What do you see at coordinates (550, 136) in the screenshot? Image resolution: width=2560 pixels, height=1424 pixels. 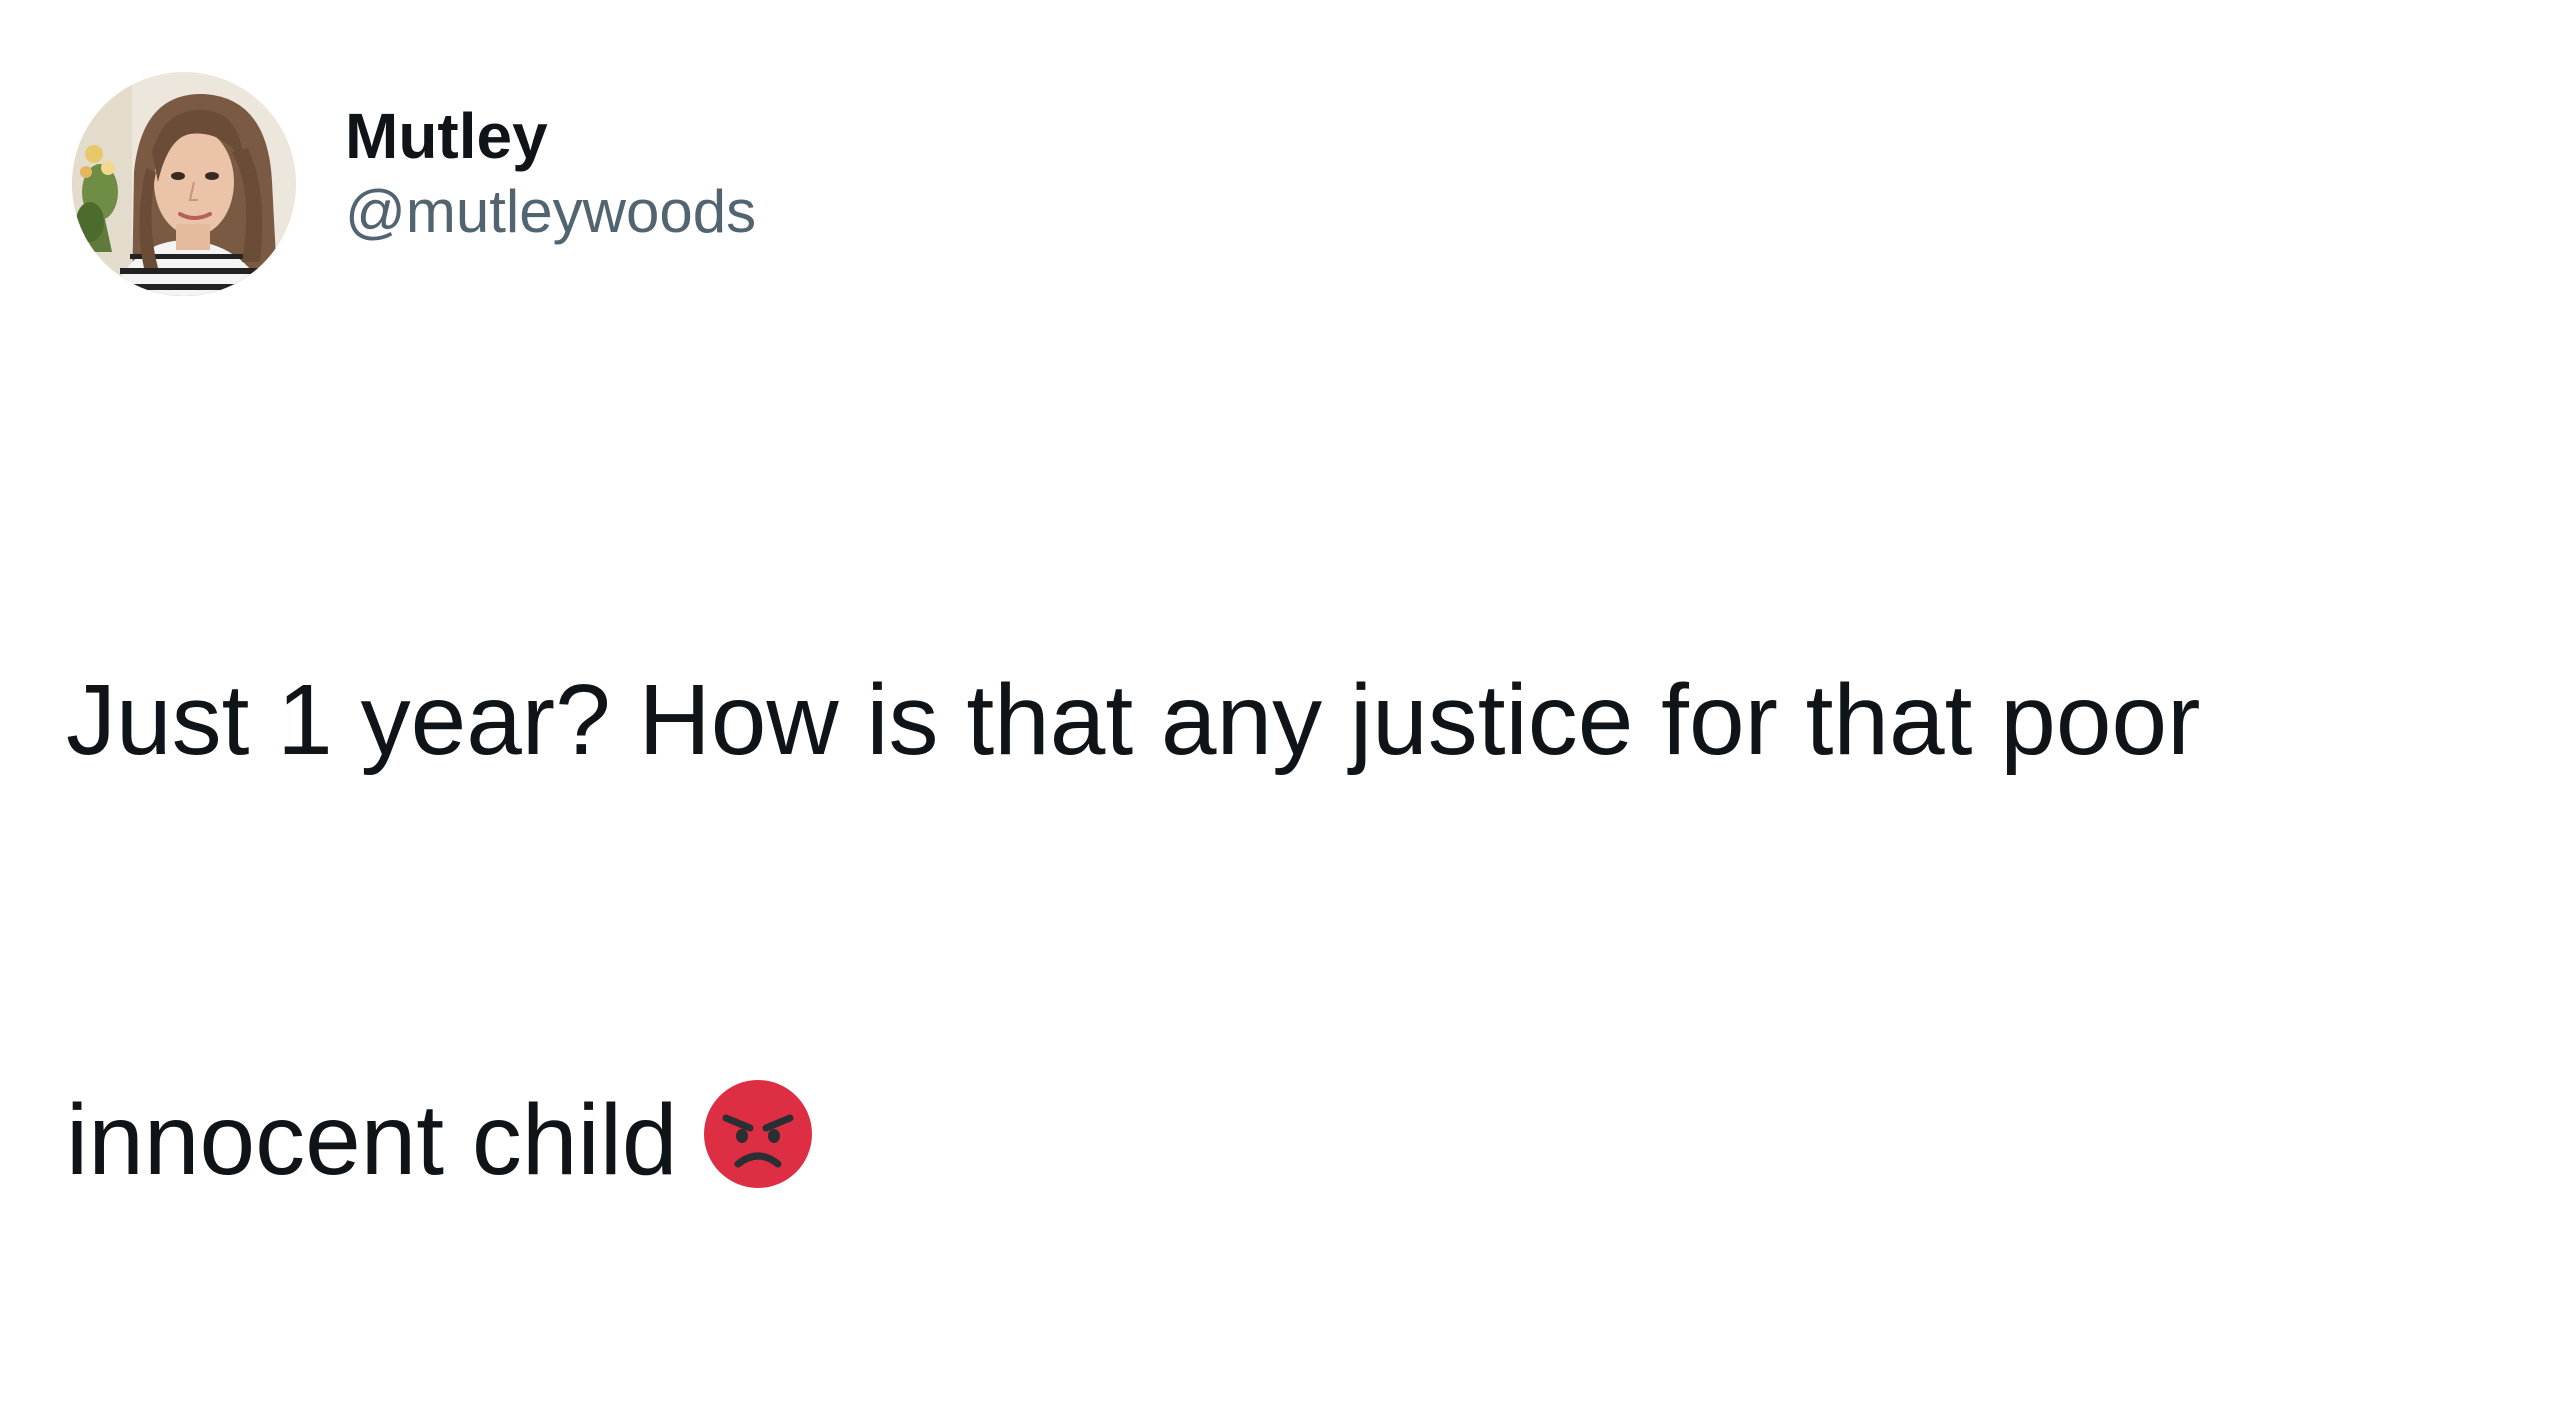 I see `display-name: Mutley` at bounding box center [550, 136].